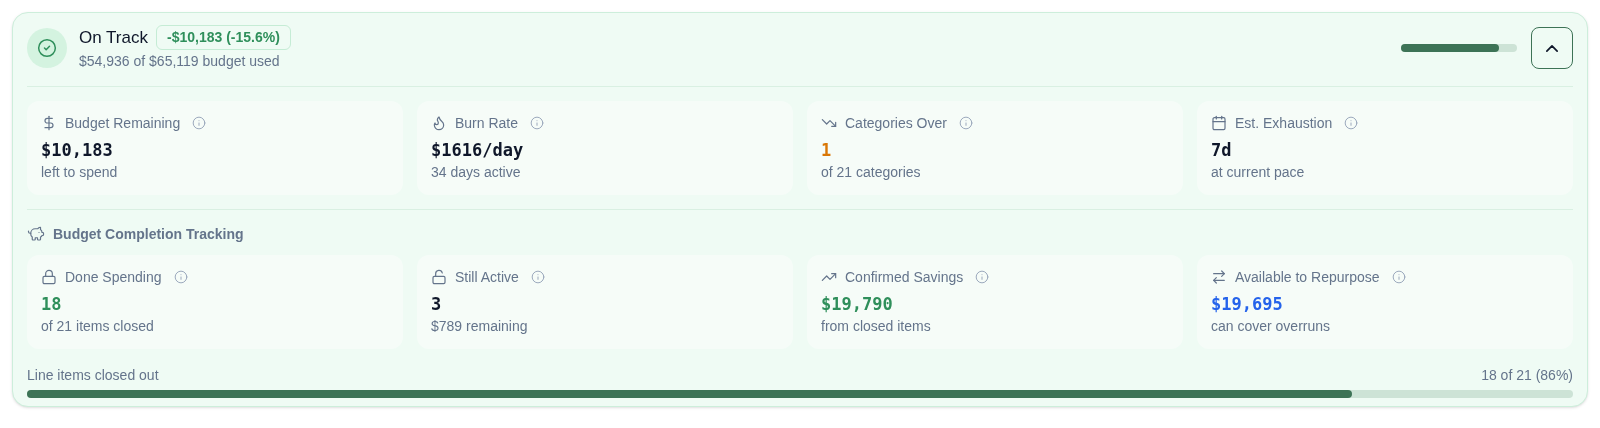  I want to click on stat-note: of 21 categories, so click(871, 172).